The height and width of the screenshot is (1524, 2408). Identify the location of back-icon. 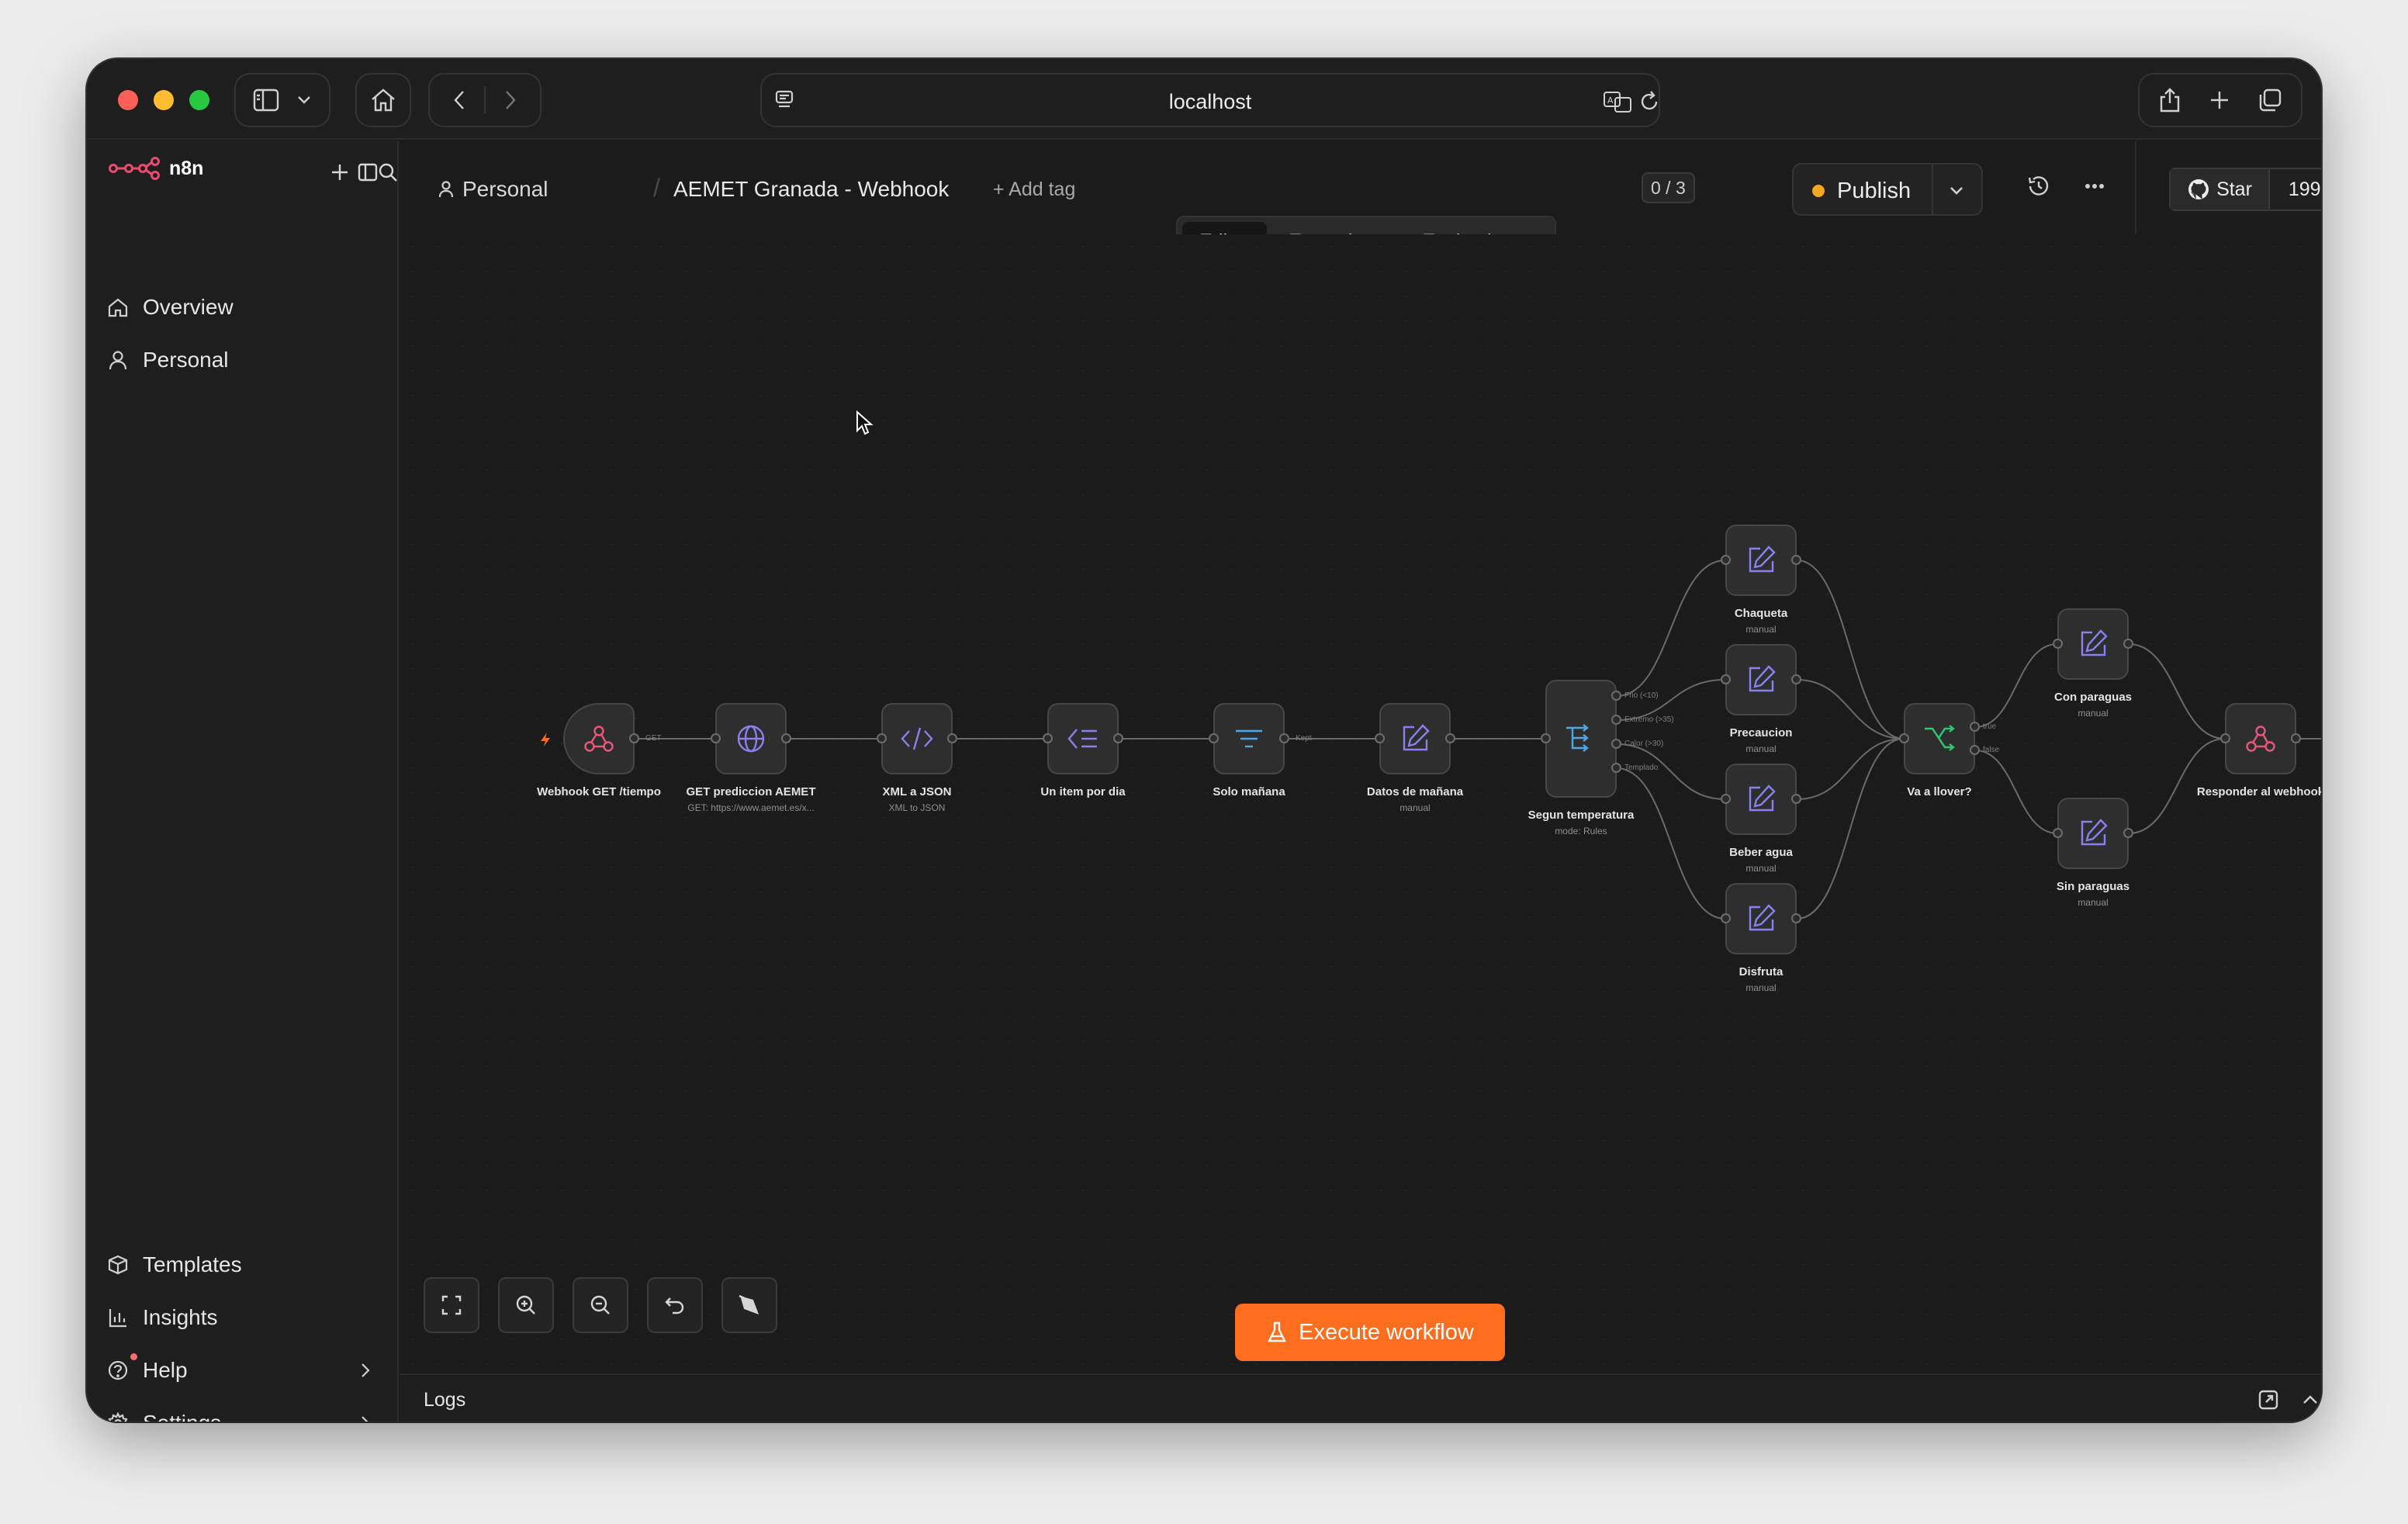
(460, 100).